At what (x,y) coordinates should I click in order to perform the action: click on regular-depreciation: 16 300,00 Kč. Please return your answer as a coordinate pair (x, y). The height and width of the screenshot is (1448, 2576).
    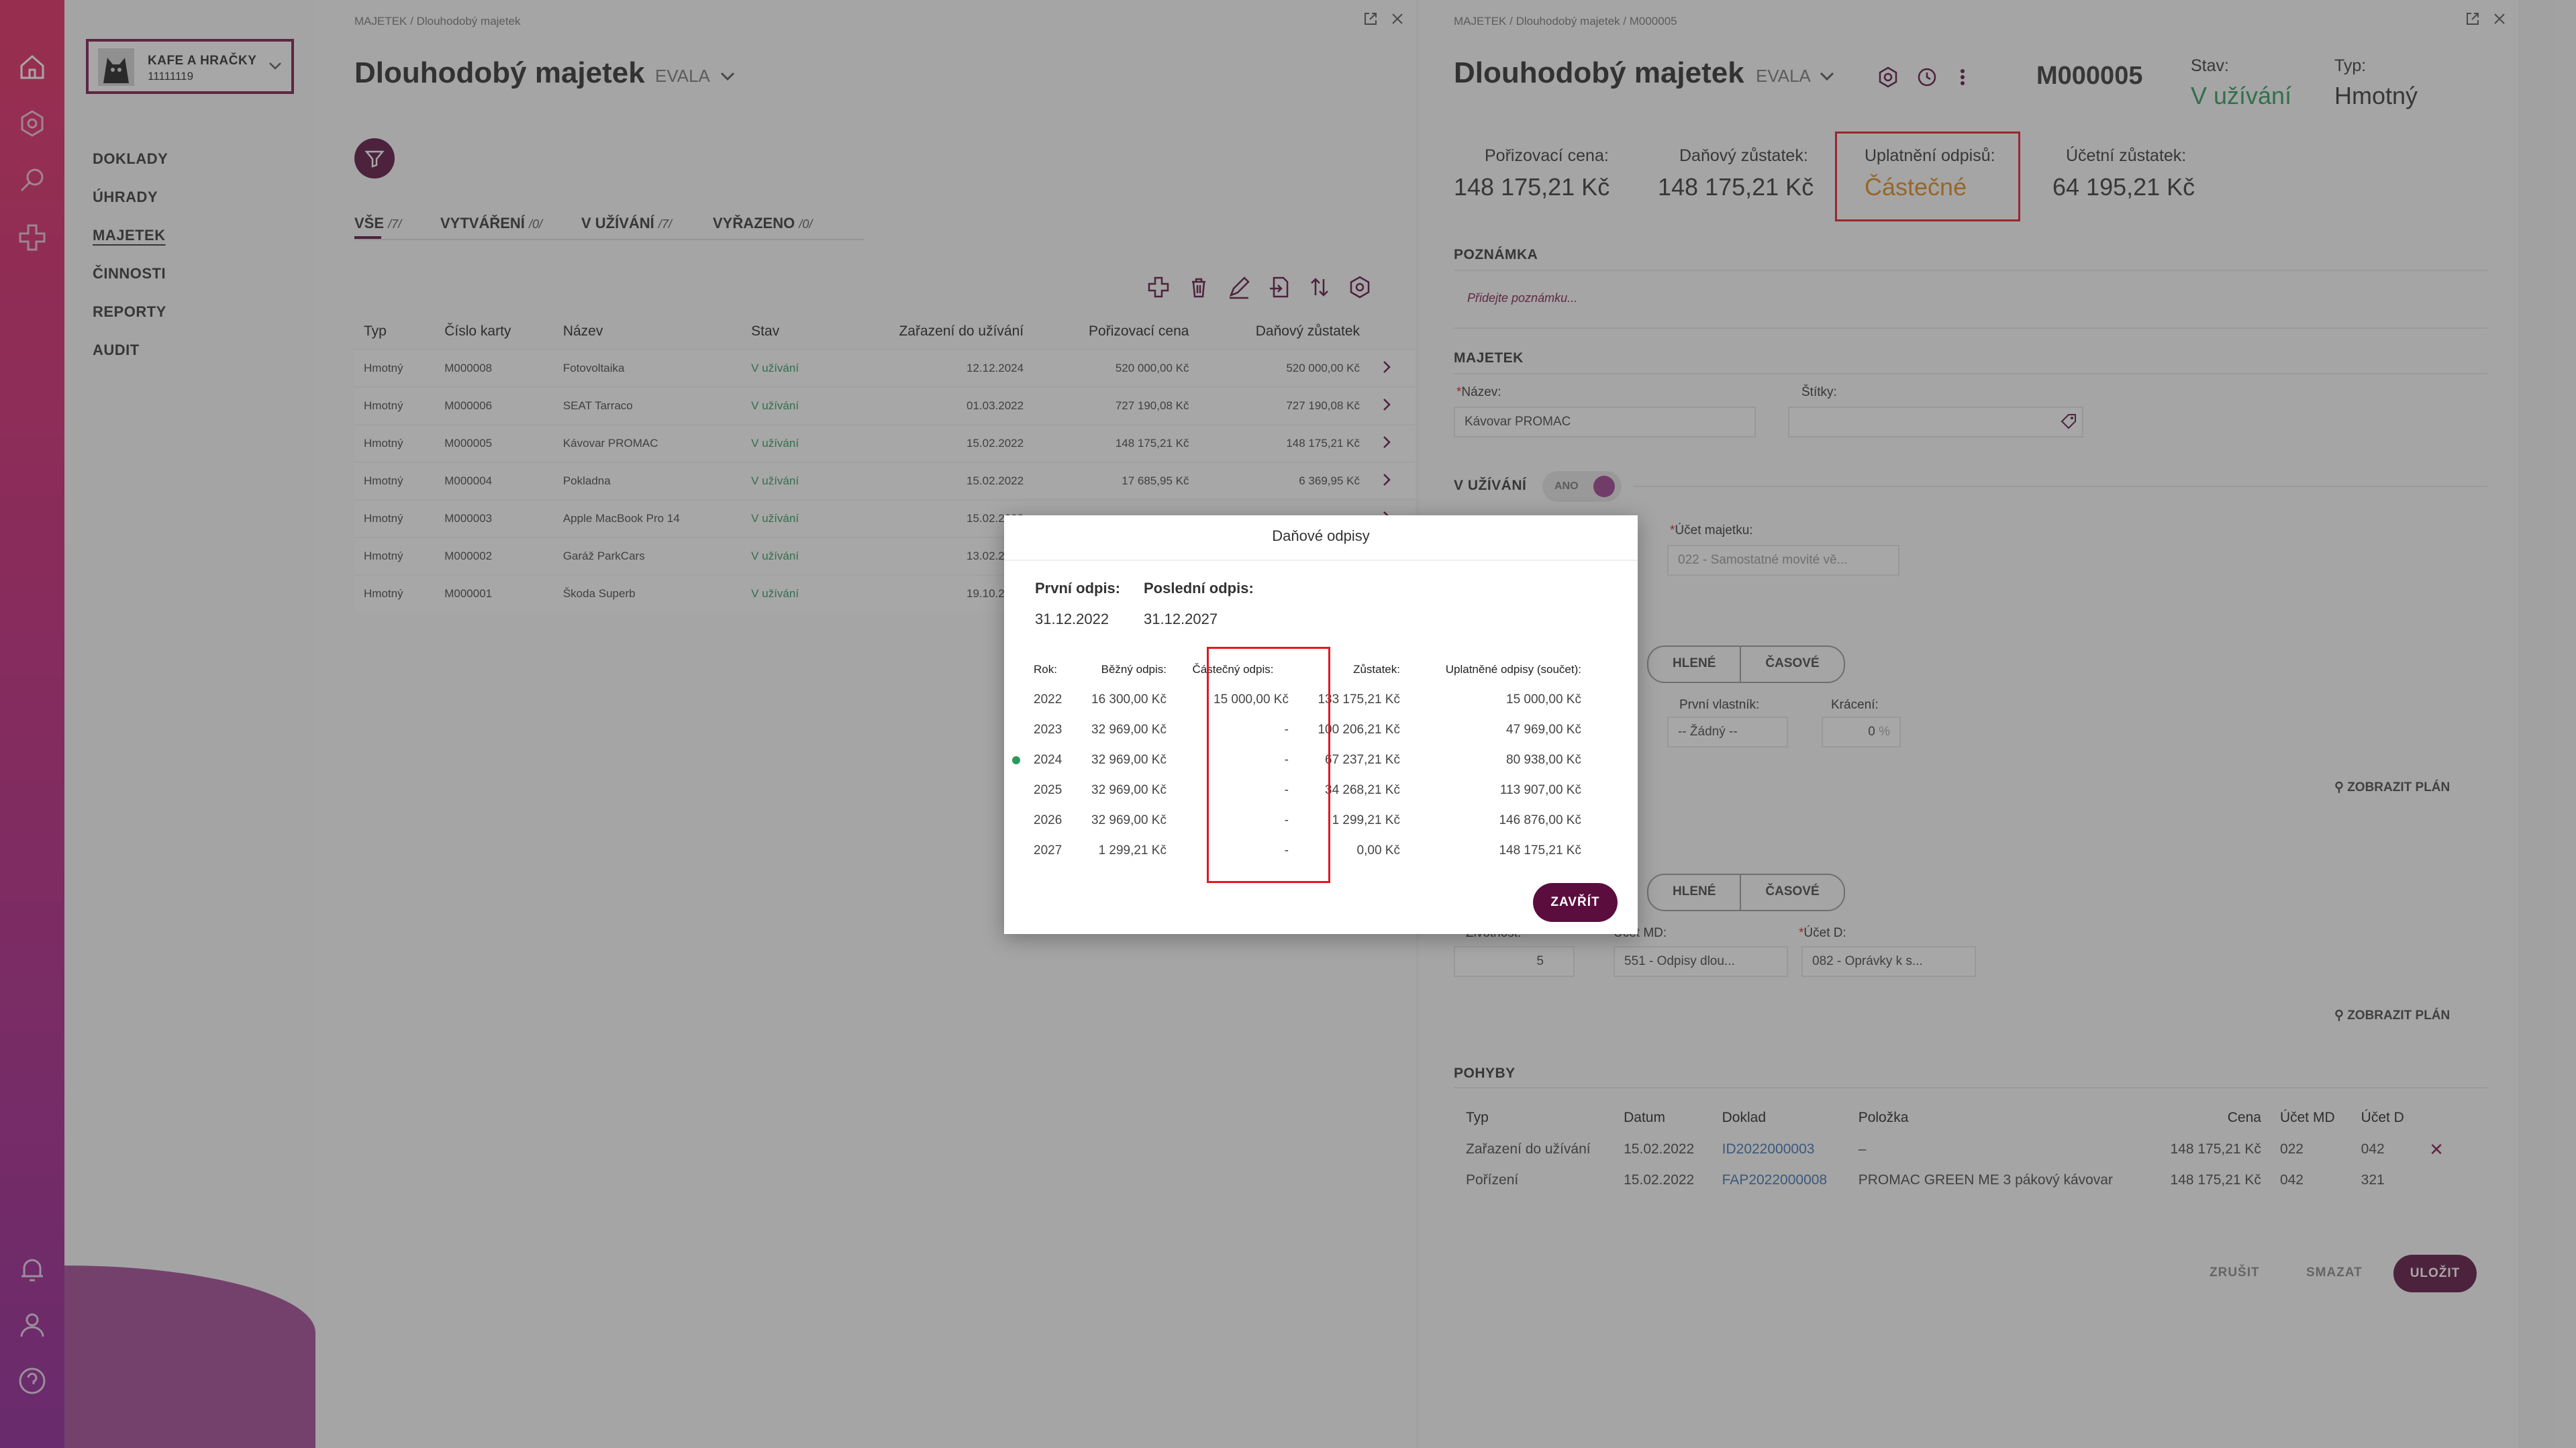
    Looking at the image, I should click on (1129, 699).